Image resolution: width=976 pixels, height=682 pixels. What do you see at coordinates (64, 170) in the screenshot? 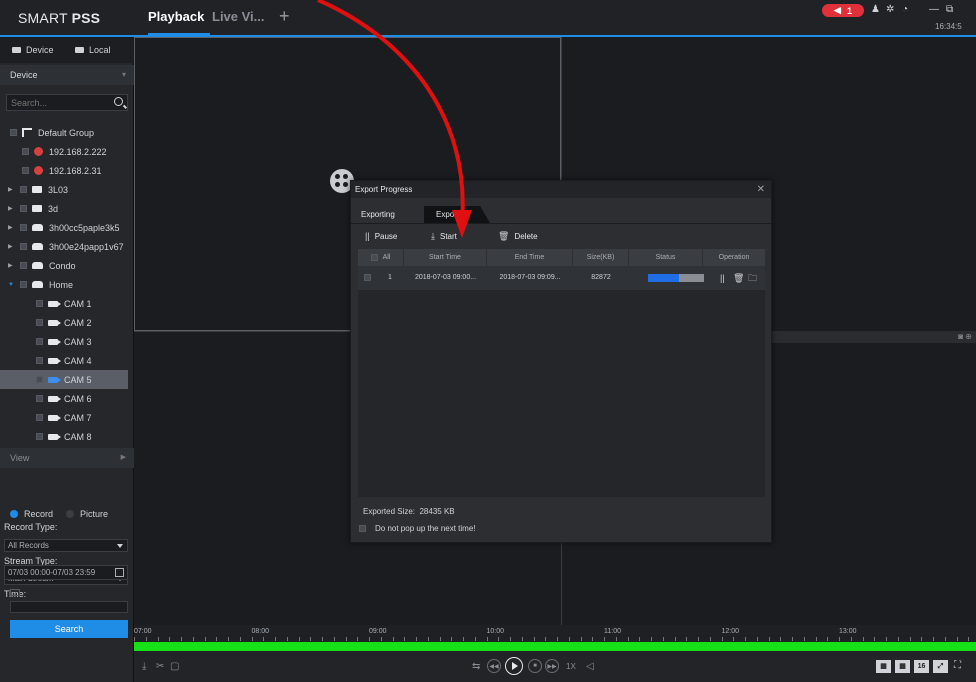
I see `tree-item: 192.168.2.31` at bounding box center [64, 170].